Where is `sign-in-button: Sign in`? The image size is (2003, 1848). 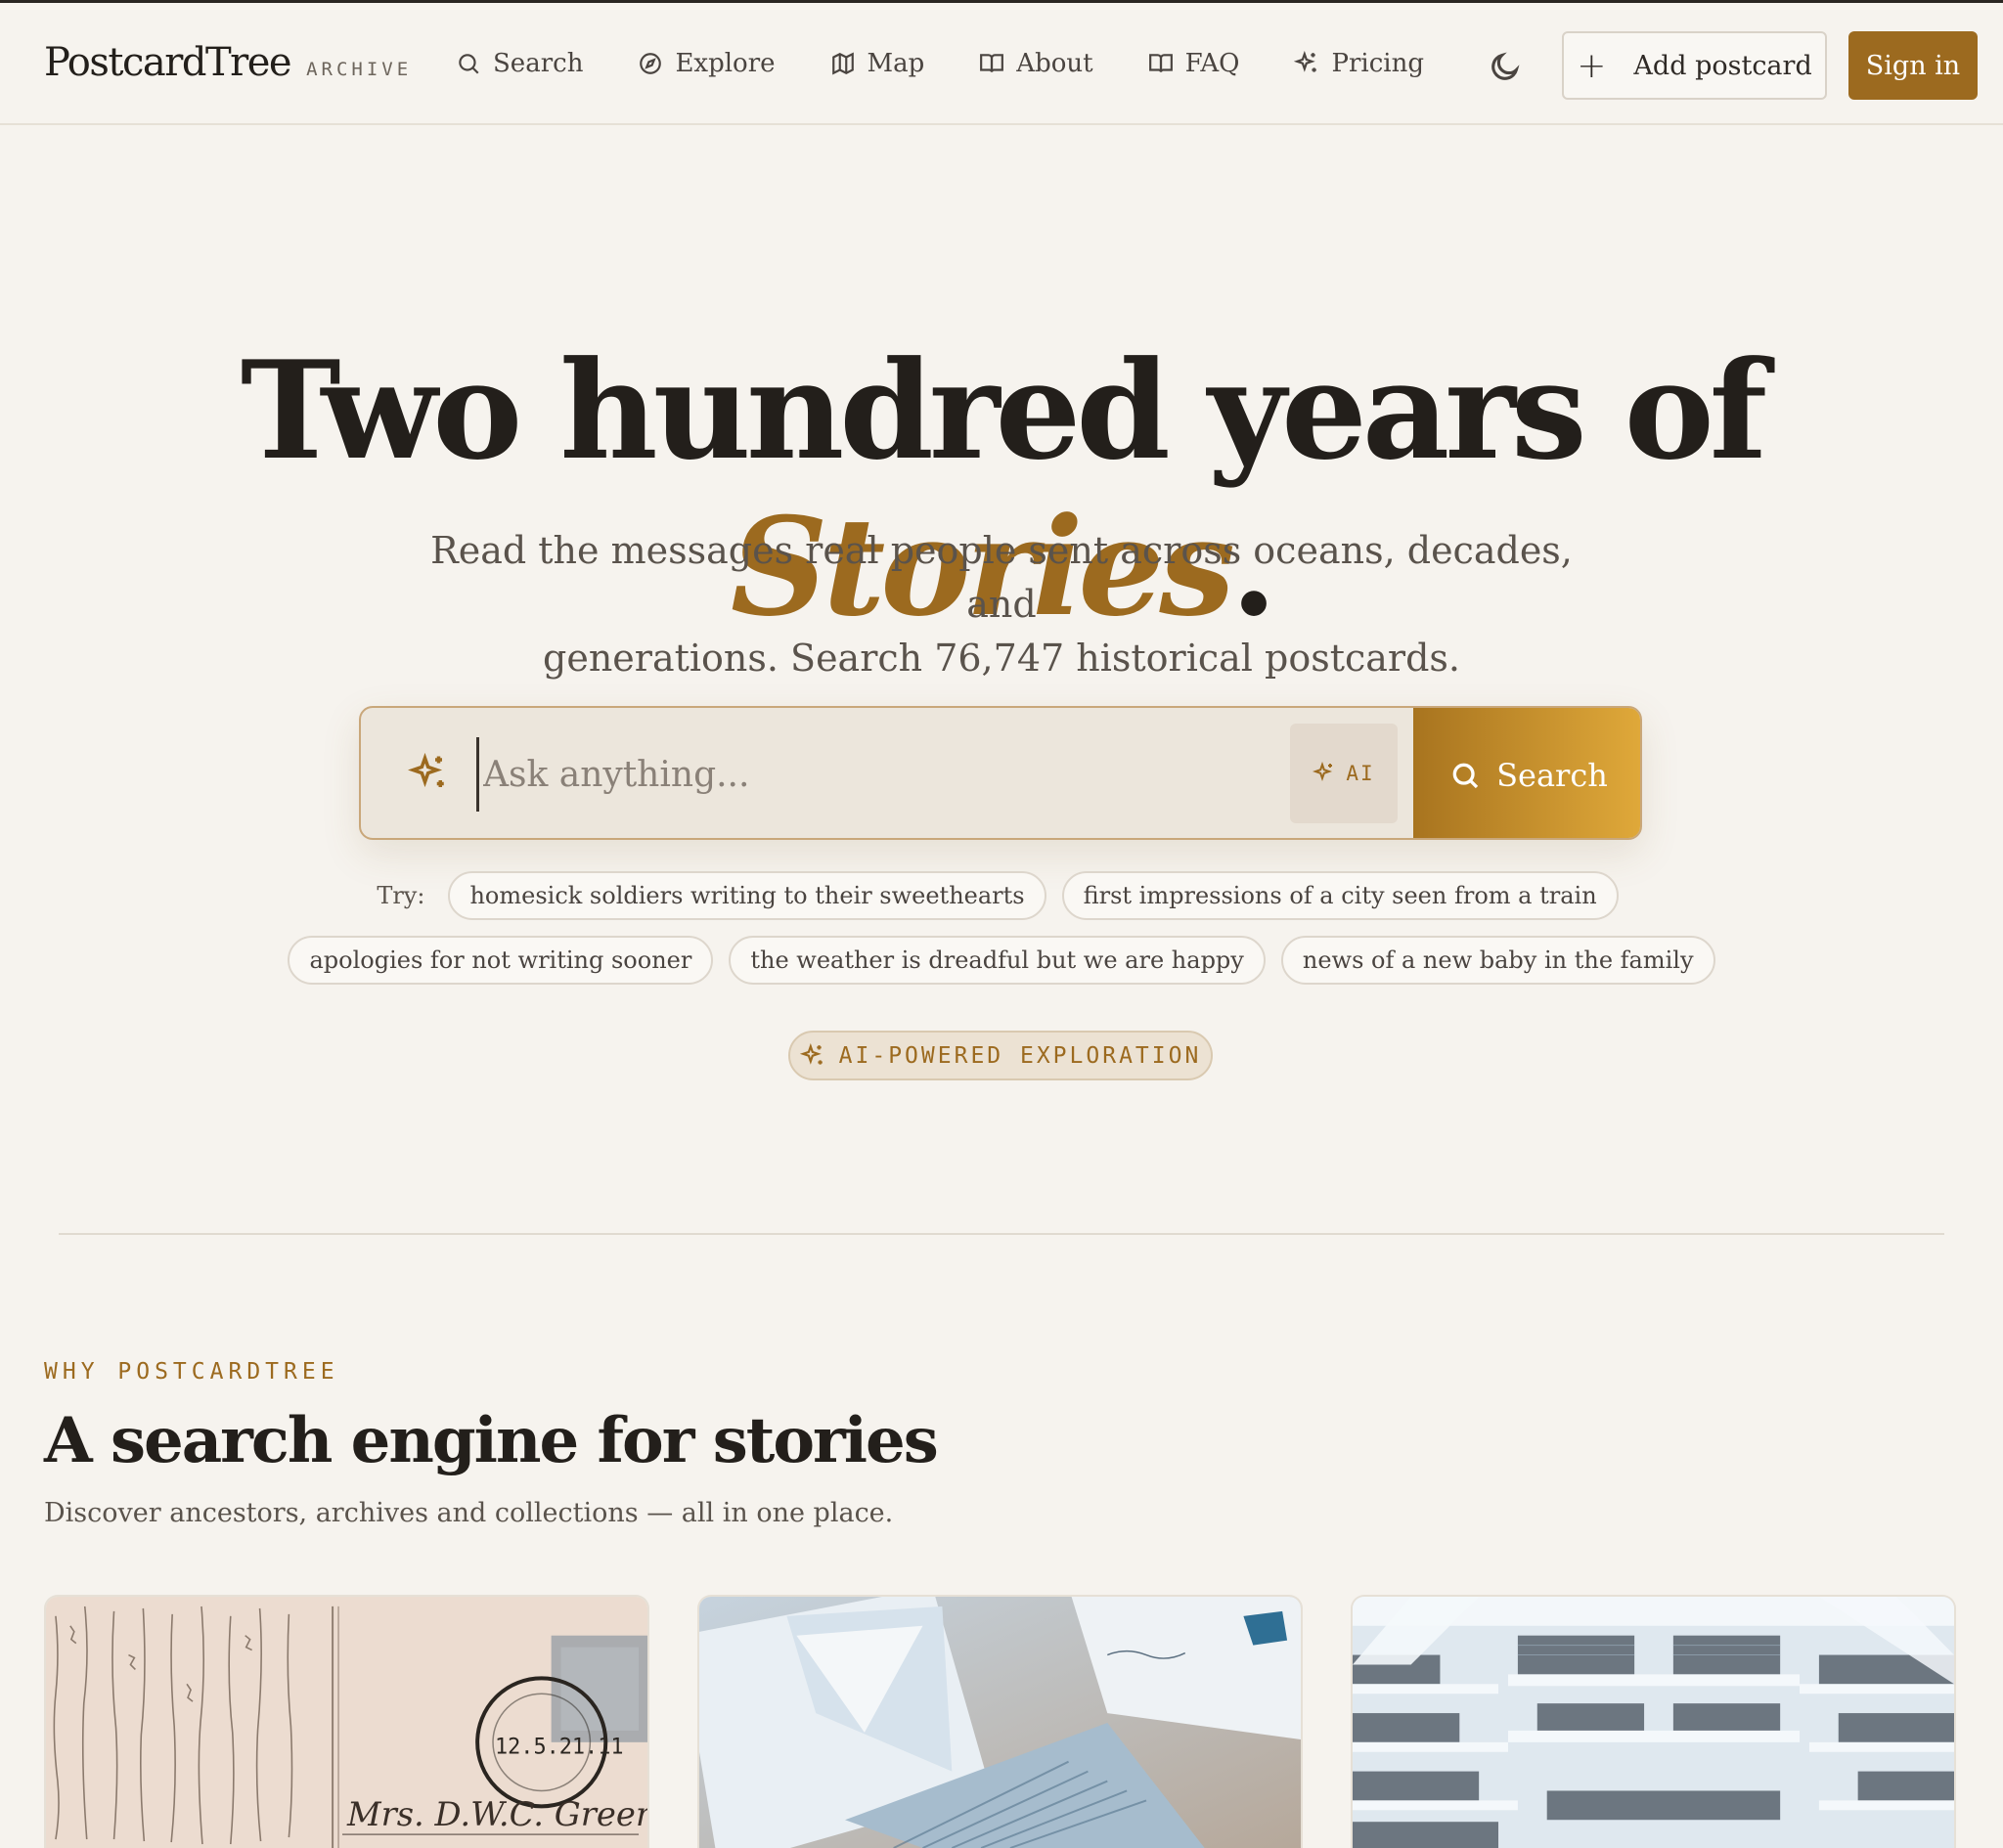
sign-in-button: Sign in is located at coordinates (1913, 65).